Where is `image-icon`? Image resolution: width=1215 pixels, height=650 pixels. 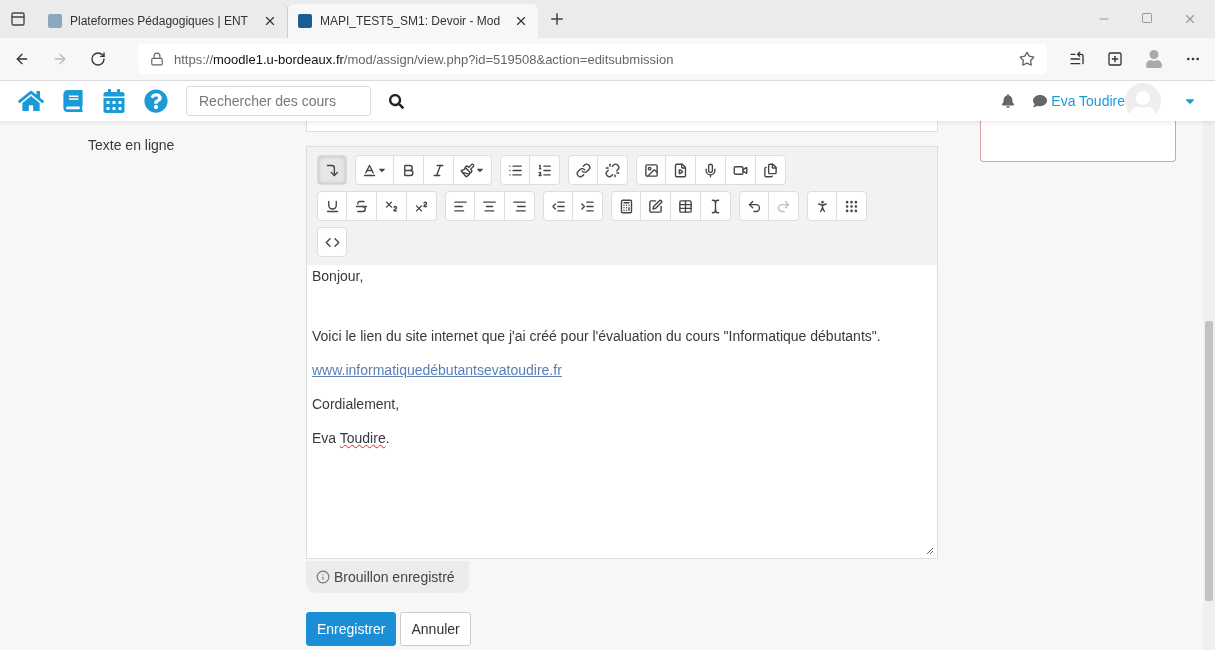 image-icon is located at coordinates (651, 170).